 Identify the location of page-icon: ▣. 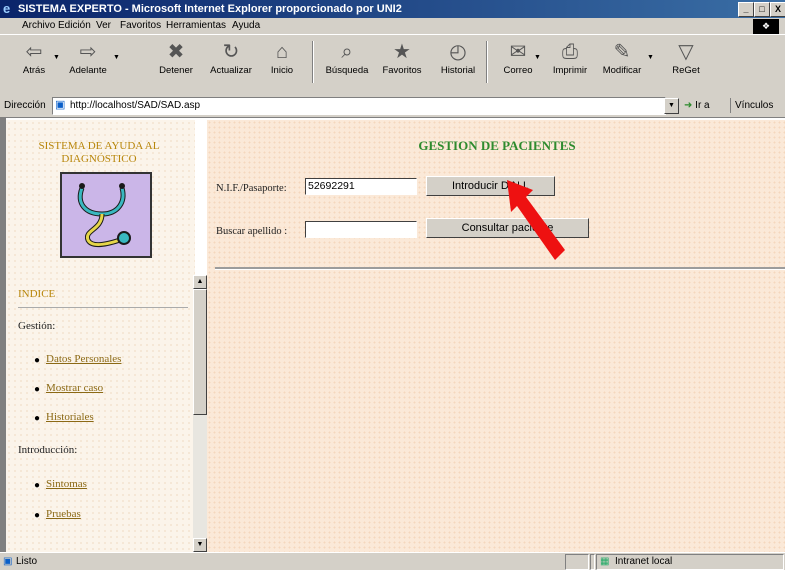
(60, 105).